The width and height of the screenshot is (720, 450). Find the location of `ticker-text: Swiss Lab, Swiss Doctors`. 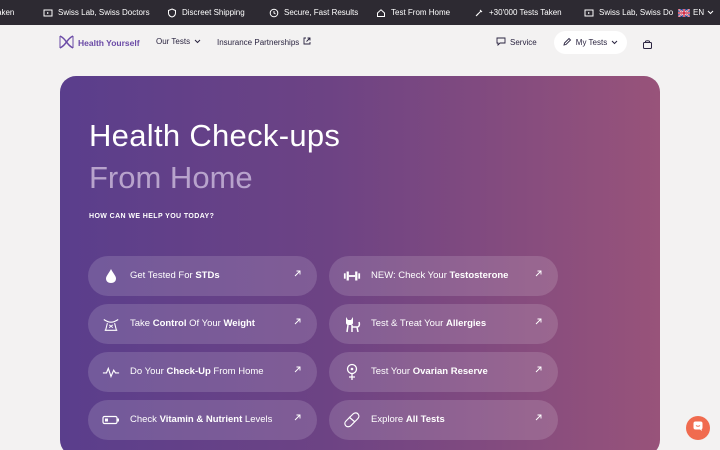

ticker-text: Swiss Lab, Swiss Doctors is located at coordinates (104, 12).